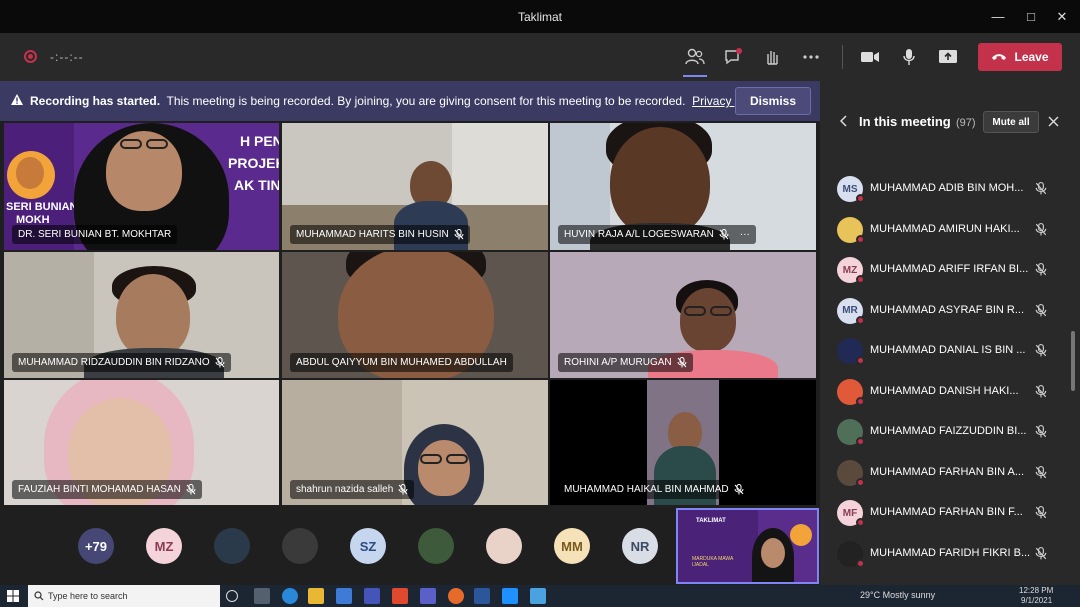 Image resolution: width=1080 pixels, height=607 pixels. I want to click on raise-hand-button, so click(772, 57).